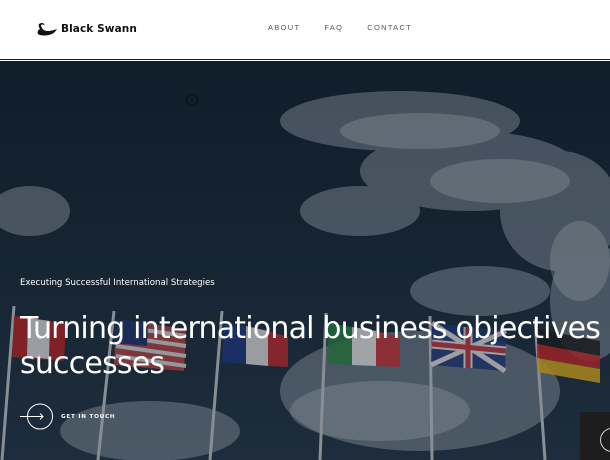 The width and height of the screenshot is (610, 460). What do you see at coordinates (192, 100) in the screenshot?
I see `cursor-indicator` at bounding box center [192, 100].